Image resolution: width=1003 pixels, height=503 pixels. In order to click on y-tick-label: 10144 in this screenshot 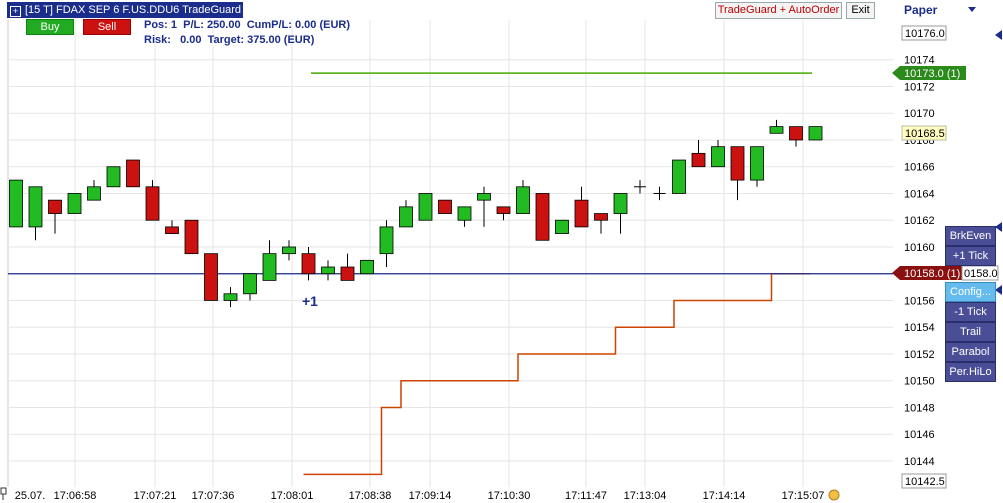, I will do `click(919, 462)`.